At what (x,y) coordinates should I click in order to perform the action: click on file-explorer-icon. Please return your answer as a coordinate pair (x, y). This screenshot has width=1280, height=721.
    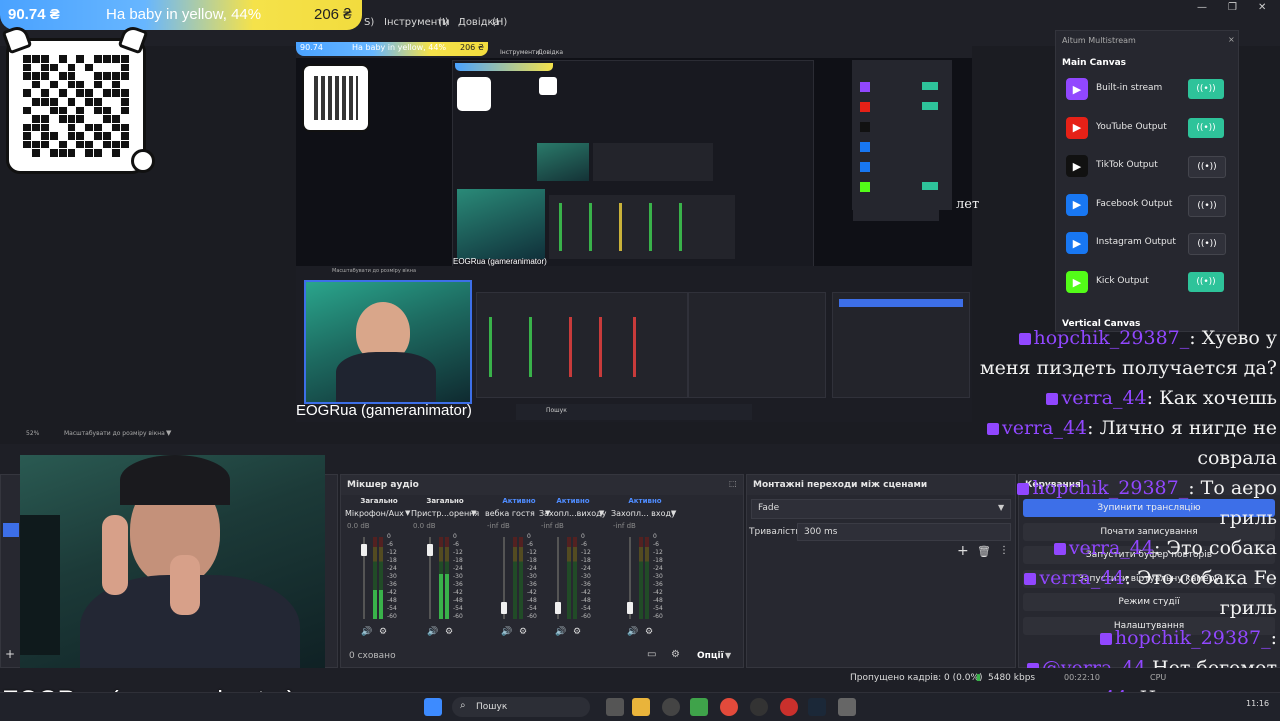
    Looking at the image, I should click on (641, 707).